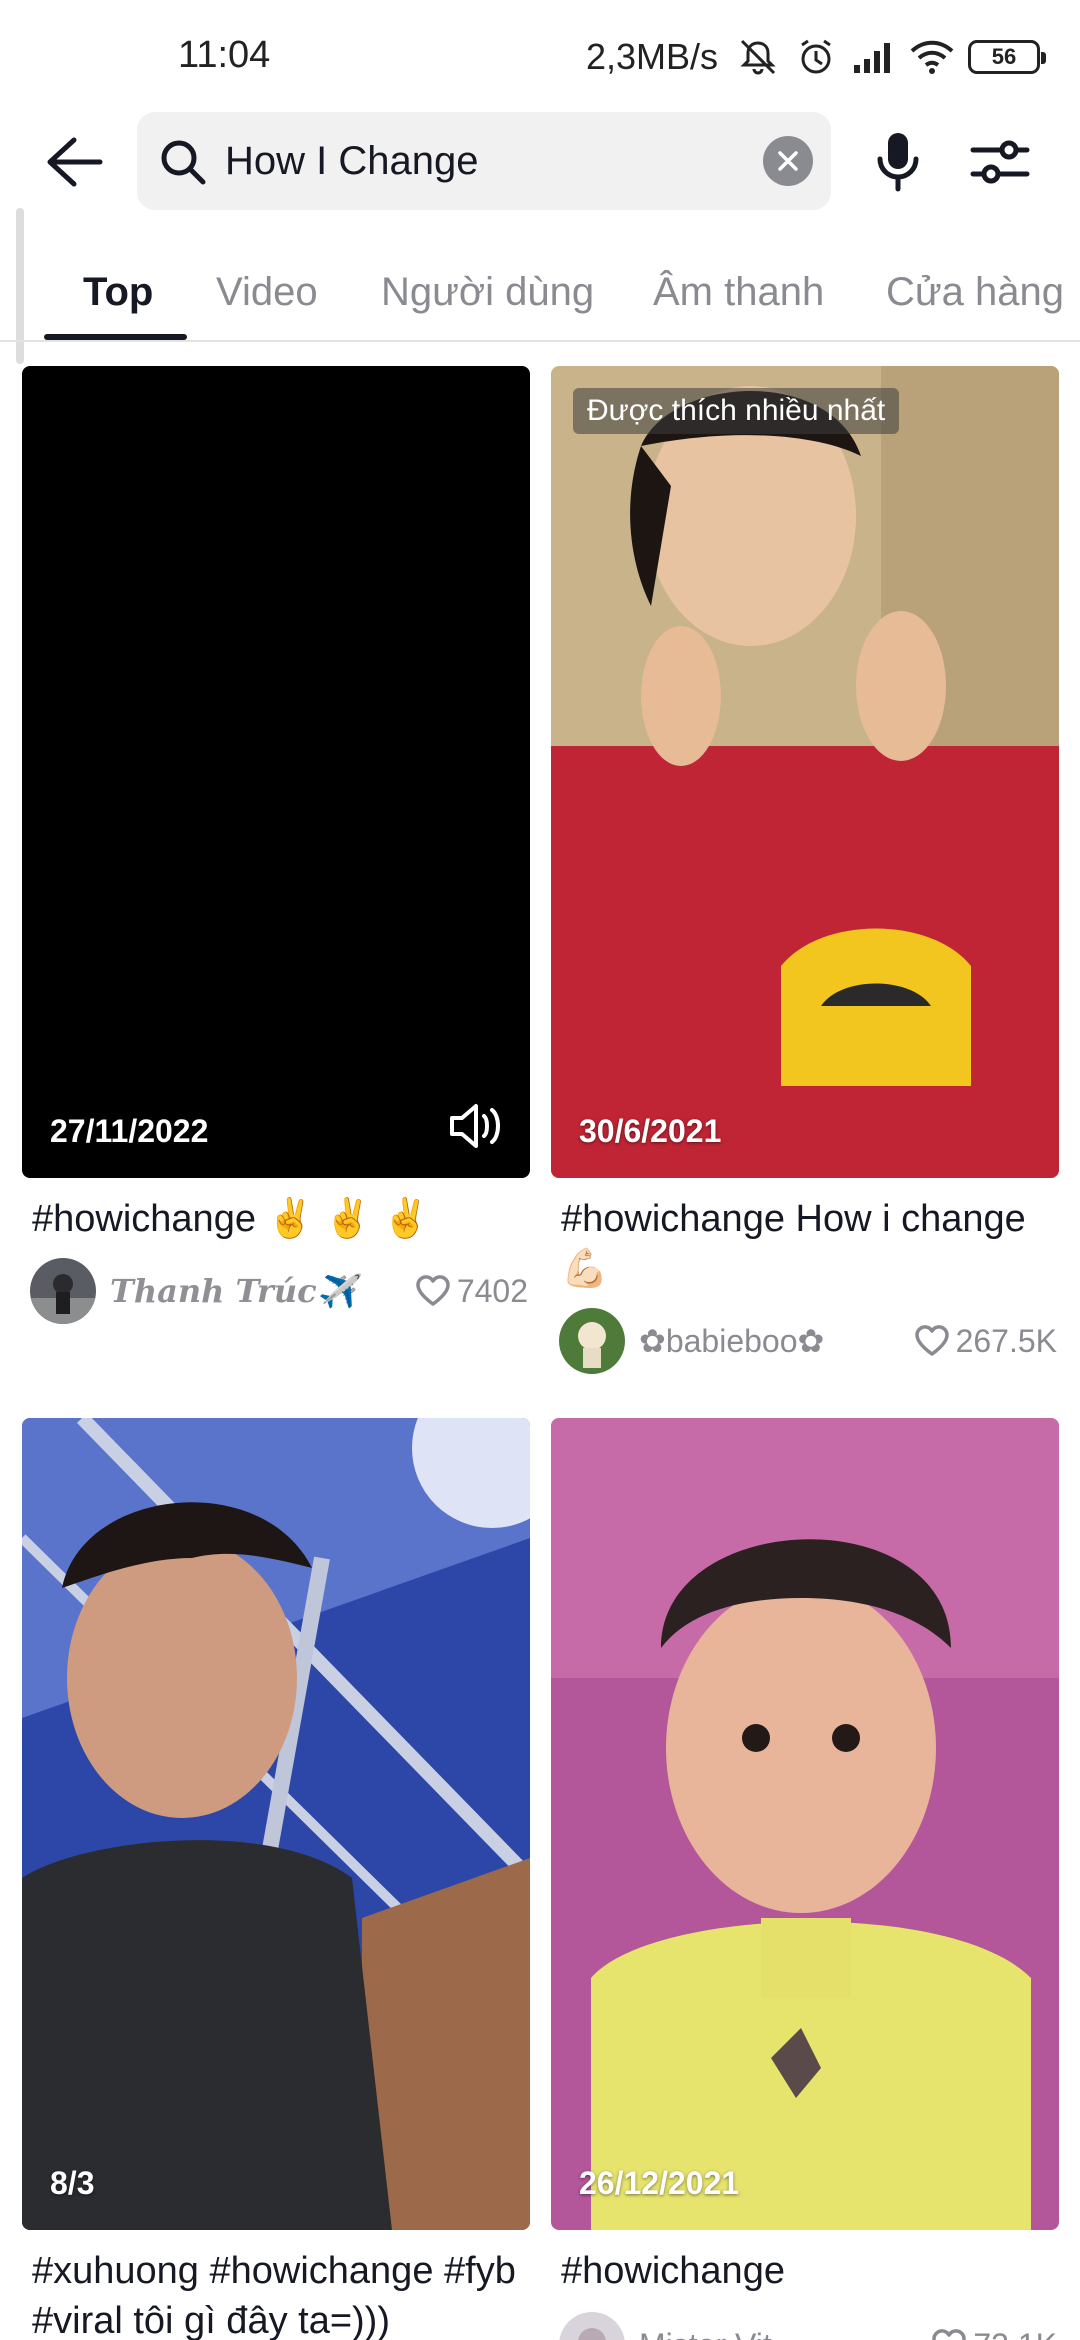 Image resolution: width=1080 pixels, height=2340 pixels. I want to click on alarm-icon, so click(816, 57).